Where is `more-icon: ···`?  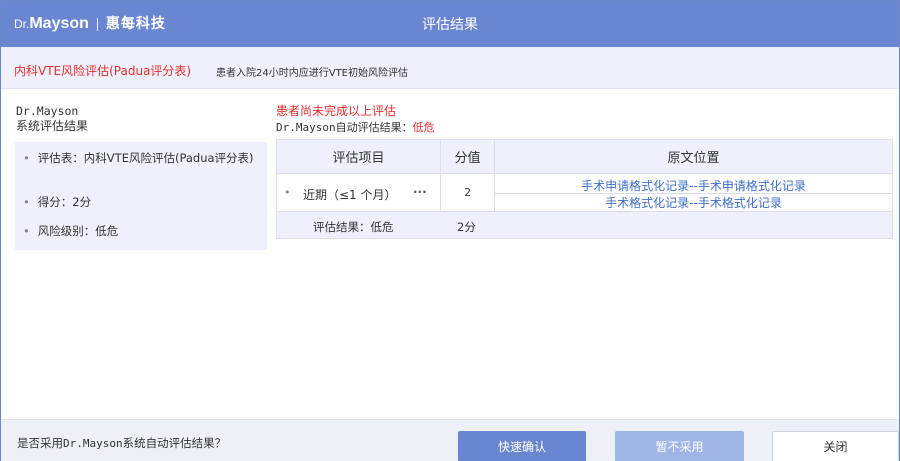
more-icon: ··· is located at coordinates (420, 192).